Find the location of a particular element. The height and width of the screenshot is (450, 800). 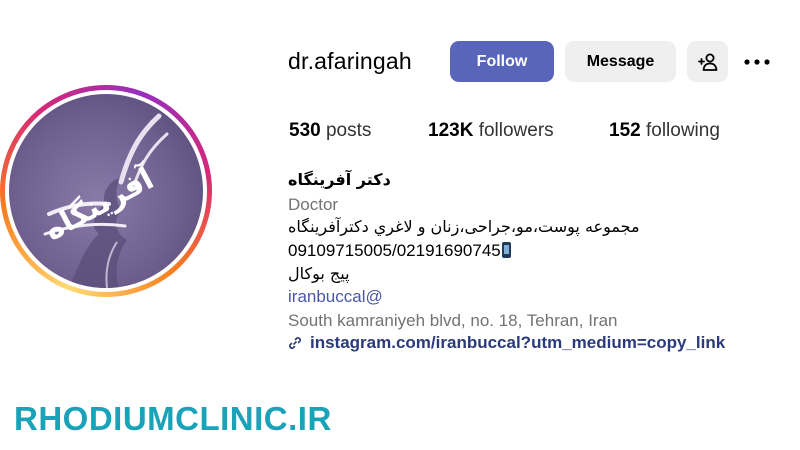

more-horizontal-icon is located at coordinates (757, 62).